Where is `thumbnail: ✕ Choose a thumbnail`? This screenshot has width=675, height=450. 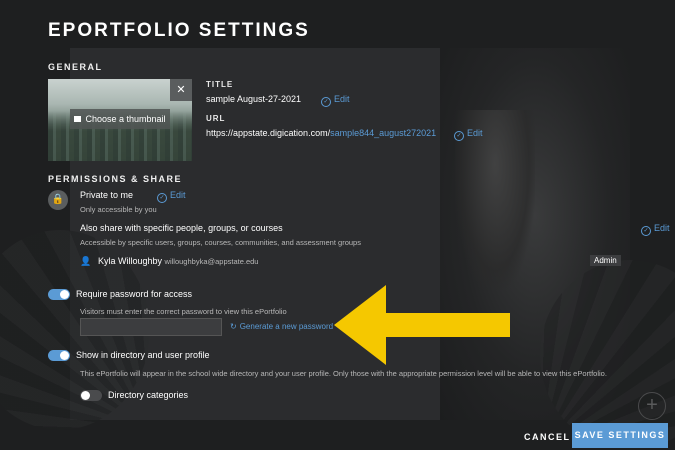
thumbnail: ✕ Choose a thumbnail is located at coordinates (120, 120).